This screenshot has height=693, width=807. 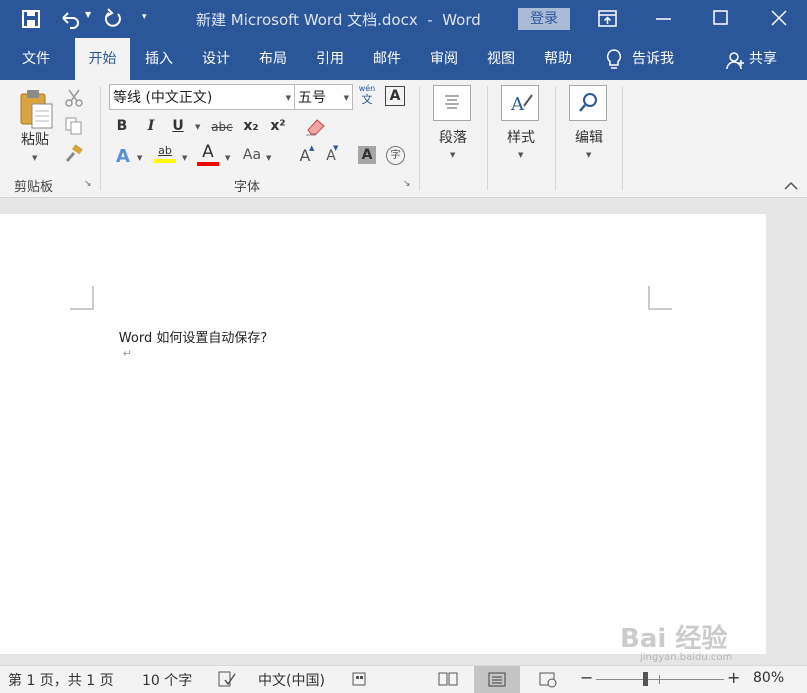 What do you see at coordinates (165, 153) in the screenshot?
I see `highlight-button: ab` at bounding box center [165, 153].